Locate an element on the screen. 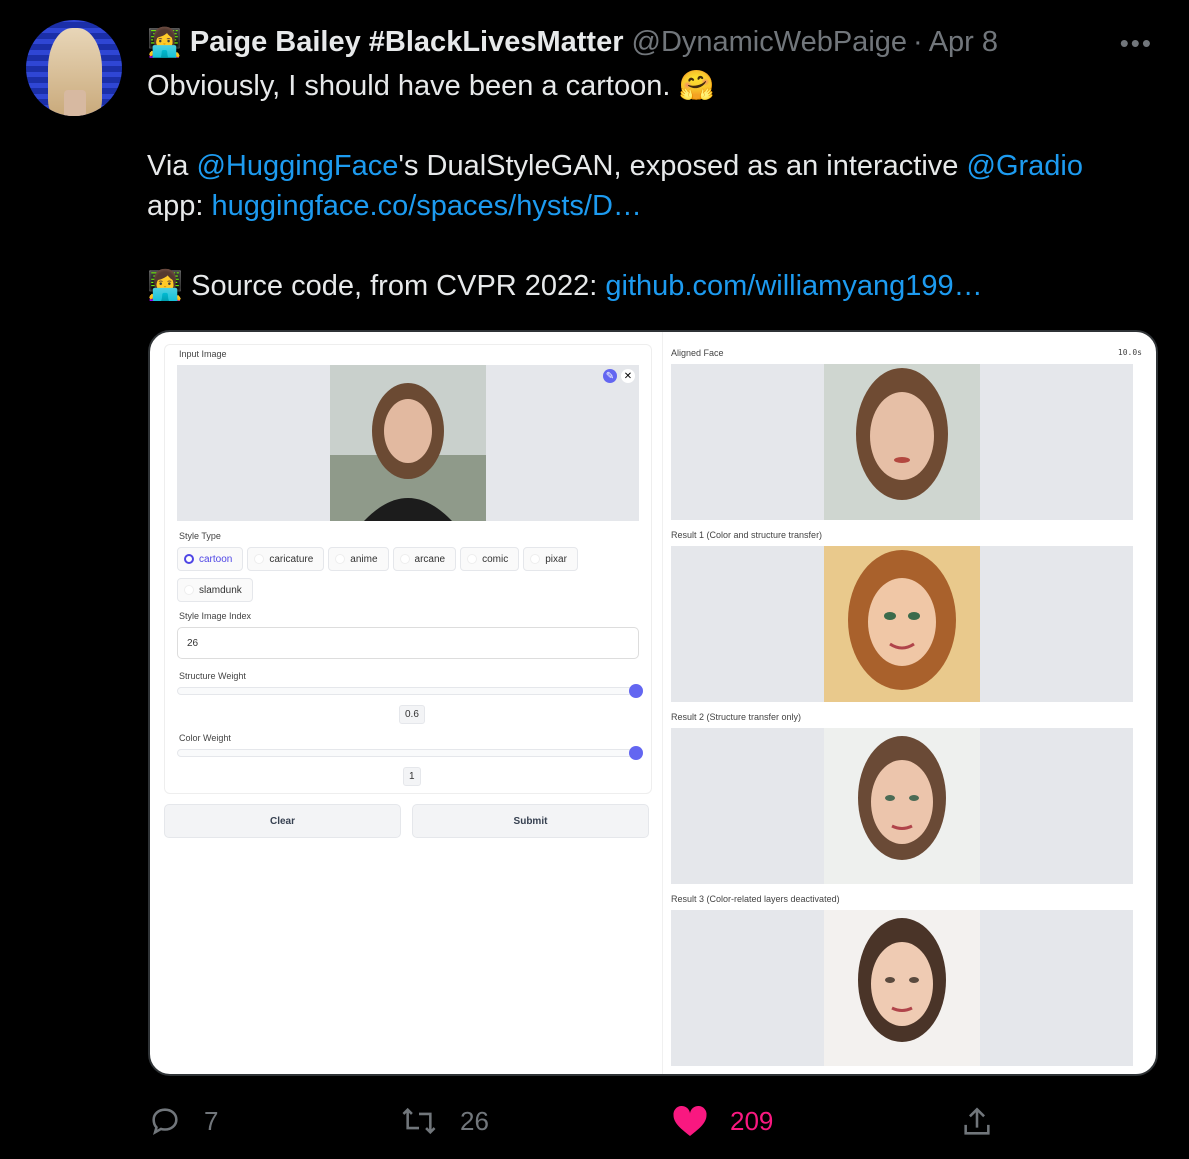  structure-weight-slider is located at coordinates (410, 691).